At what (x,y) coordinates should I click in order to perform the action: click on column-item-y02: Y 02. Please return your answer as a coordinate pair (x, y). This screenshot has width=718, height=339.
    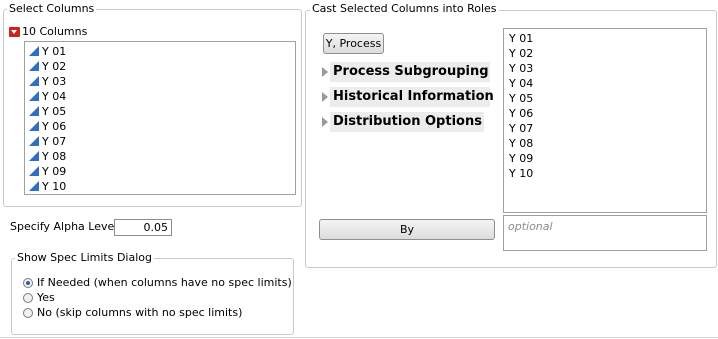
    Looking at the image, I should click on (47, 66).